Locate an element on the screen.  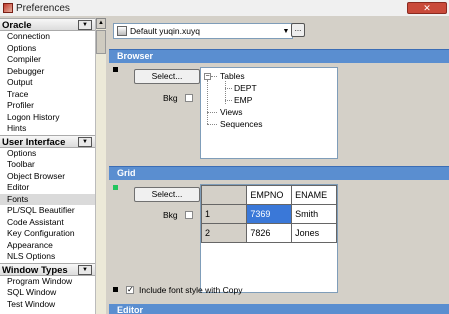
browser-bkg-checkbox is located at coordinates (189, 98).